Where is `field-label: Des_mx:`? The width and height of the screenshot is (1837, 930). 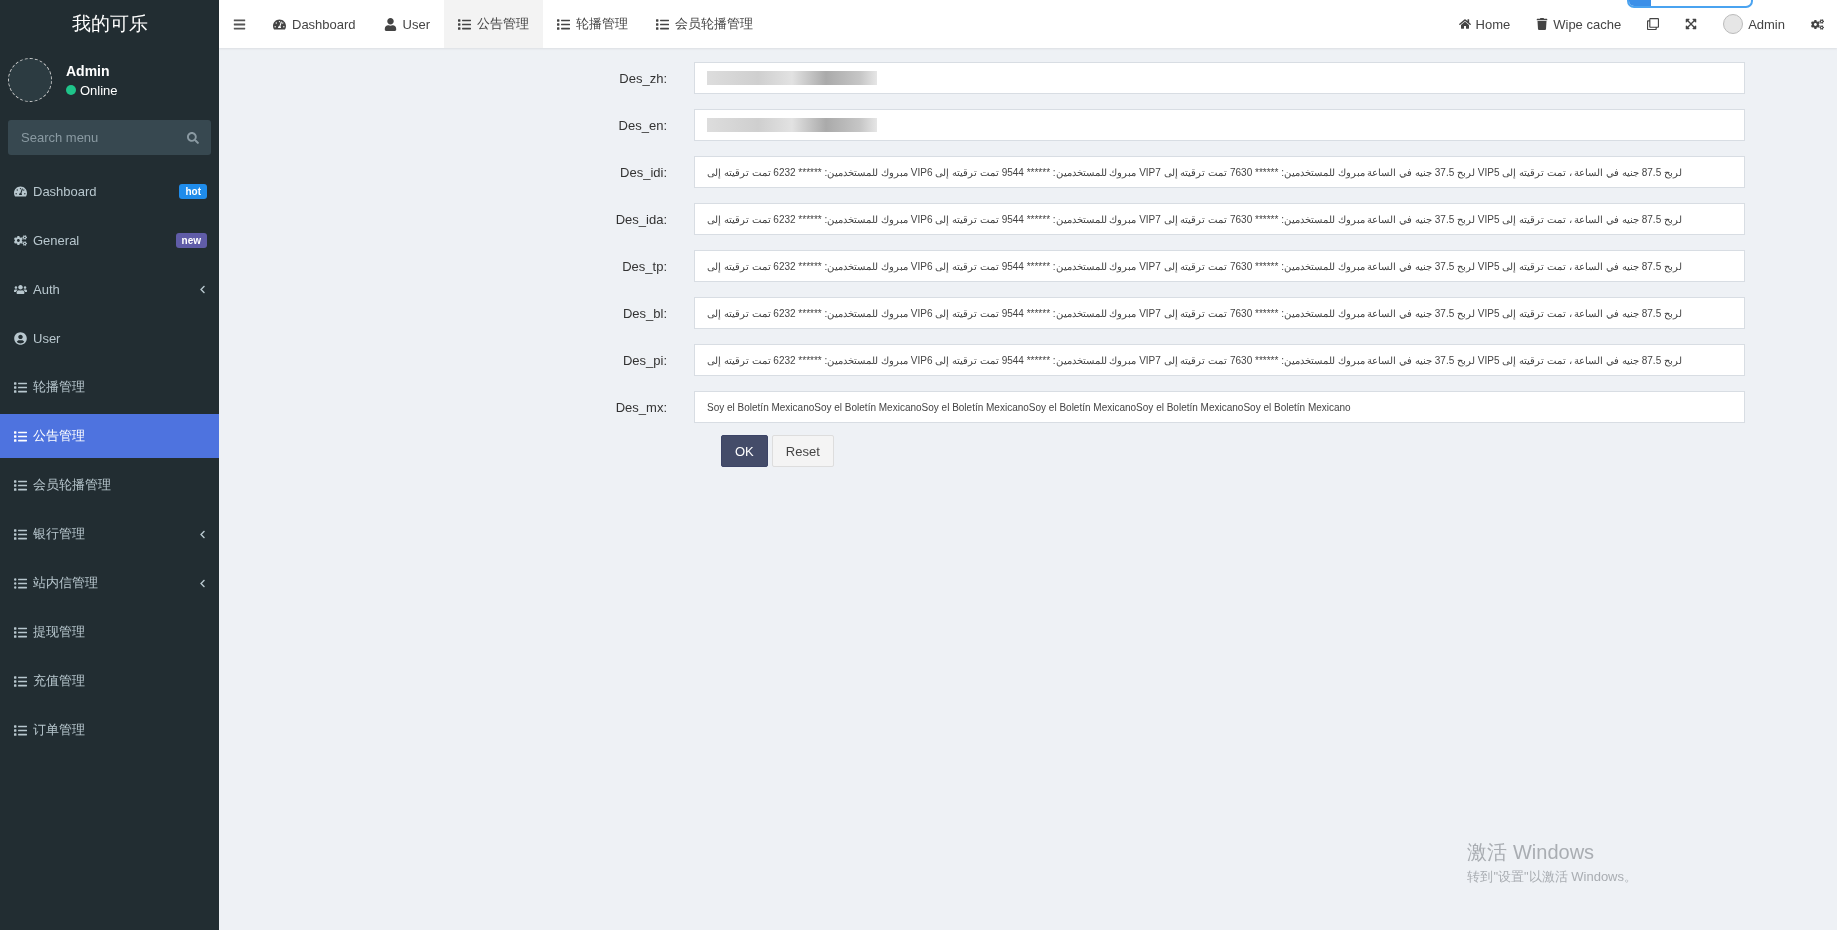 field-label: Des_mx: is located at coordinates (641, 407).